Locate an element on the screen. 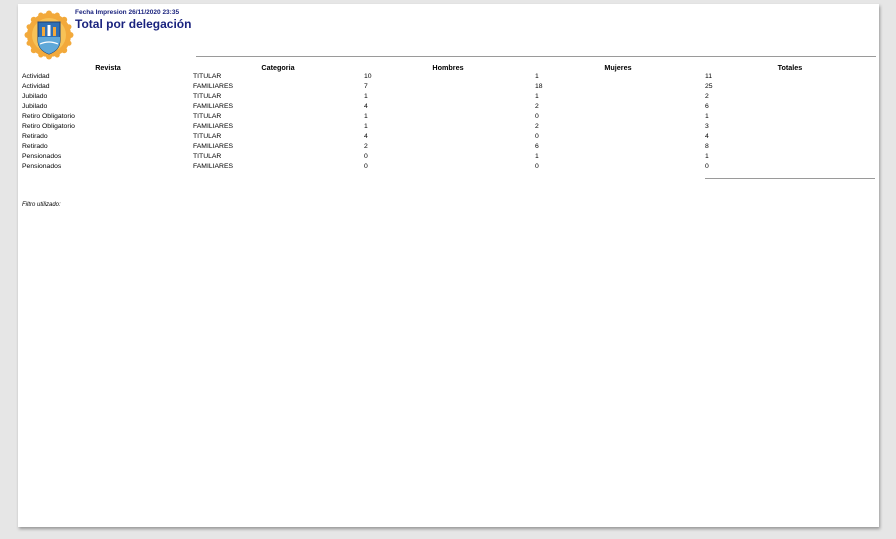  table-row: Retirado TITULAR 4 0 4 is located at coordinates (448, 138).